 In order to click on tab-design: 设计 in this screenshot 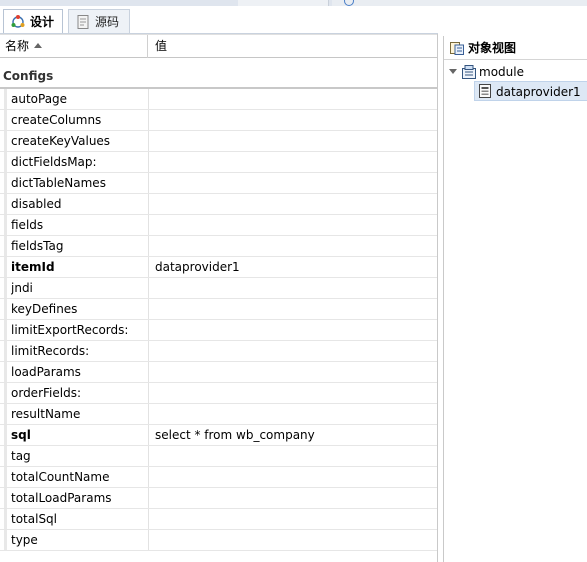, I will do `click(33, 21)`.